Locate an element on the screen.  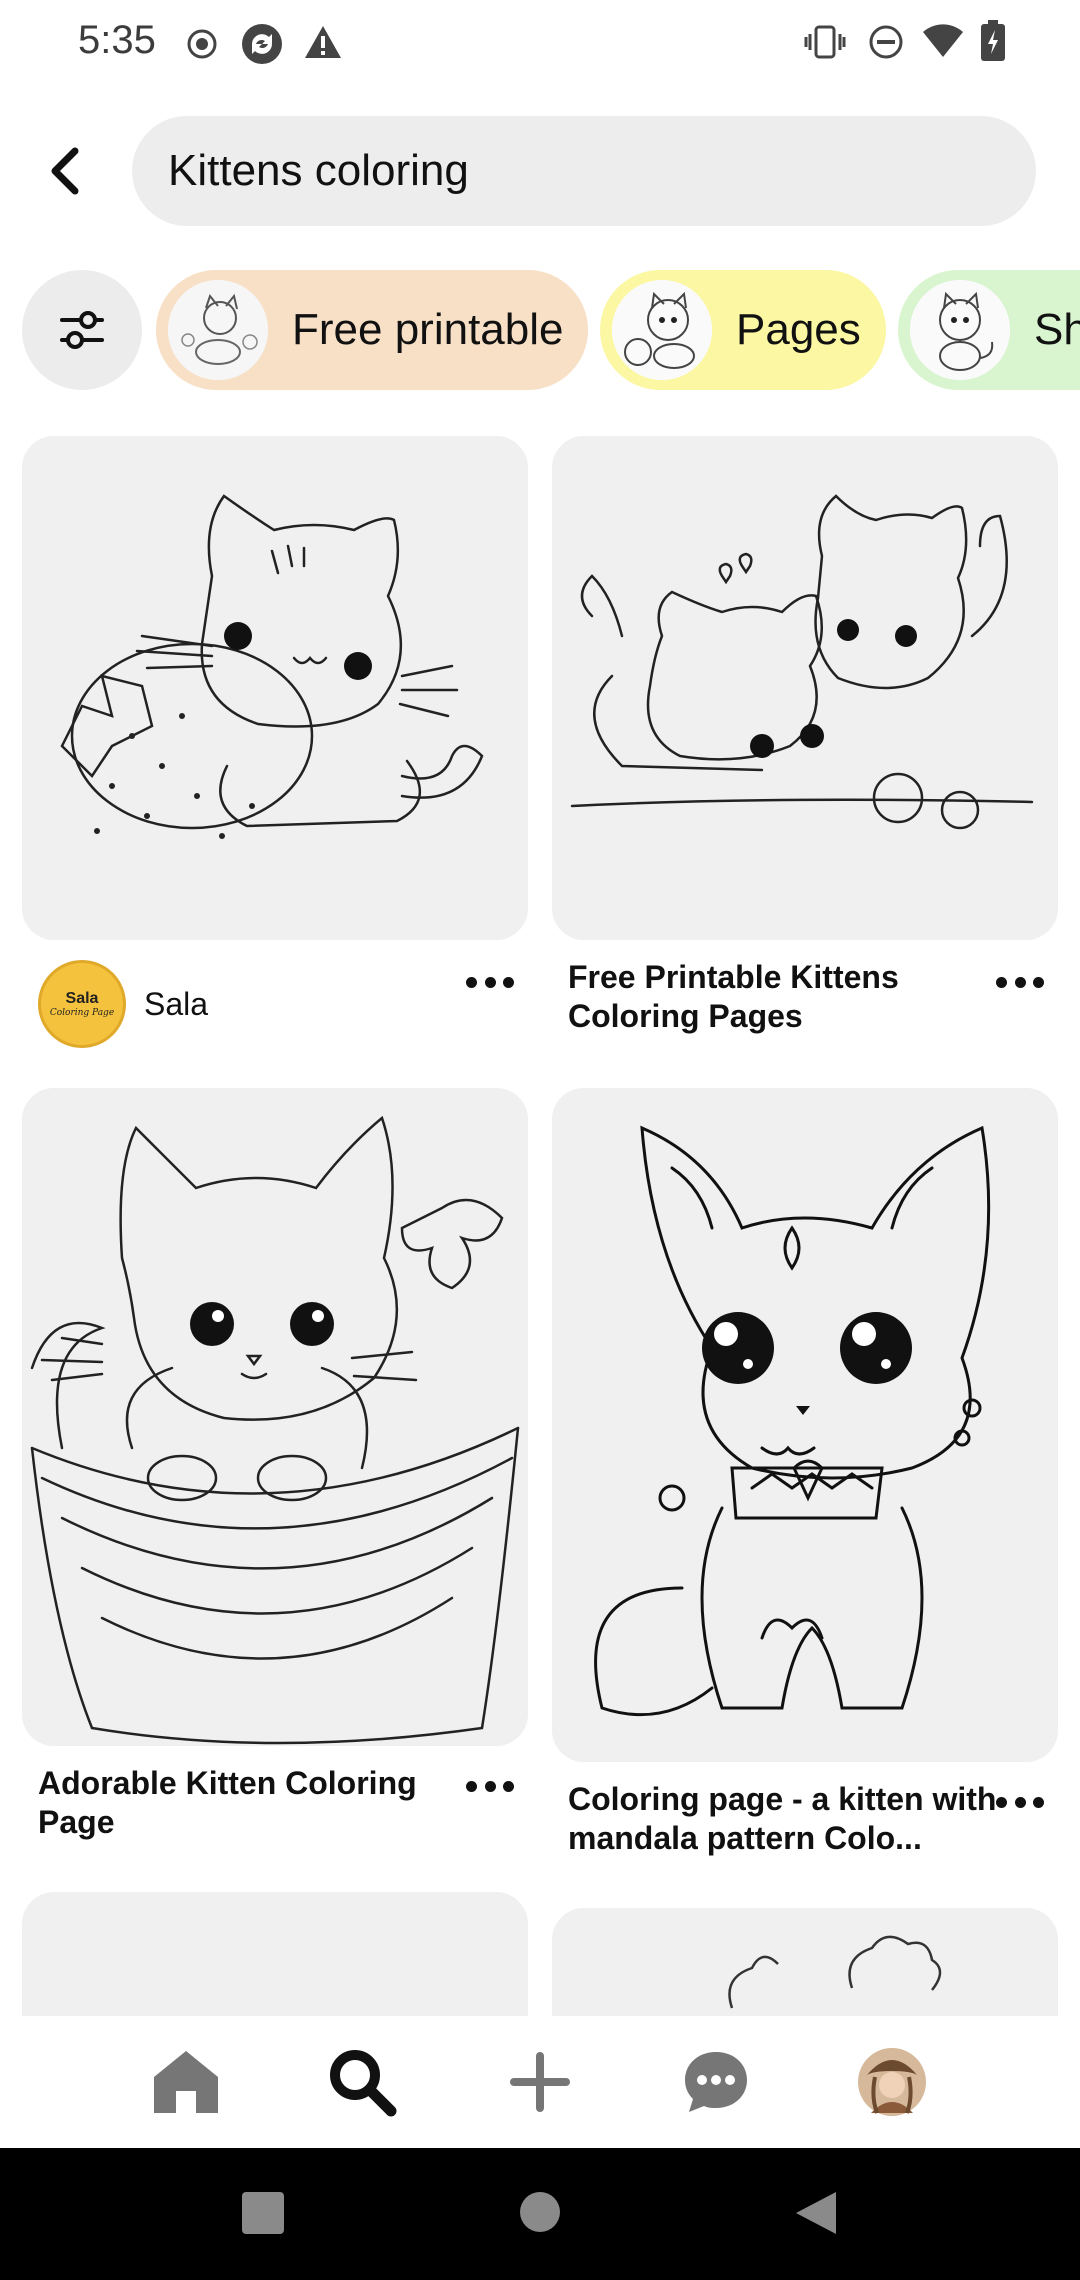
filter-button is located at coordinates (82, 330).